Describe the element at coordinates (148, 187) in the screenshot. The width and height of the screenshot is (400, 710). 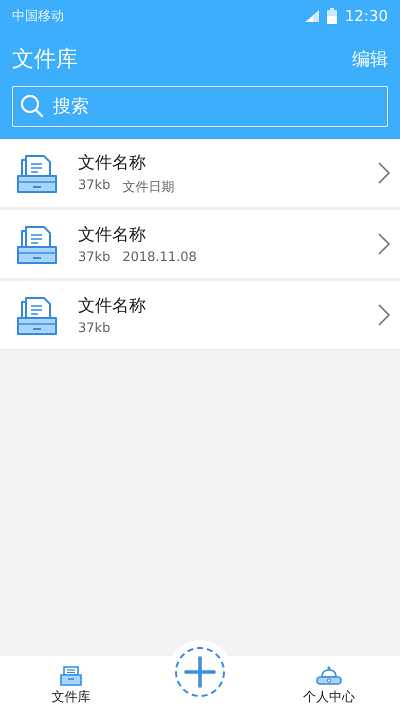
I see `file-date: 文件日期` at that location.